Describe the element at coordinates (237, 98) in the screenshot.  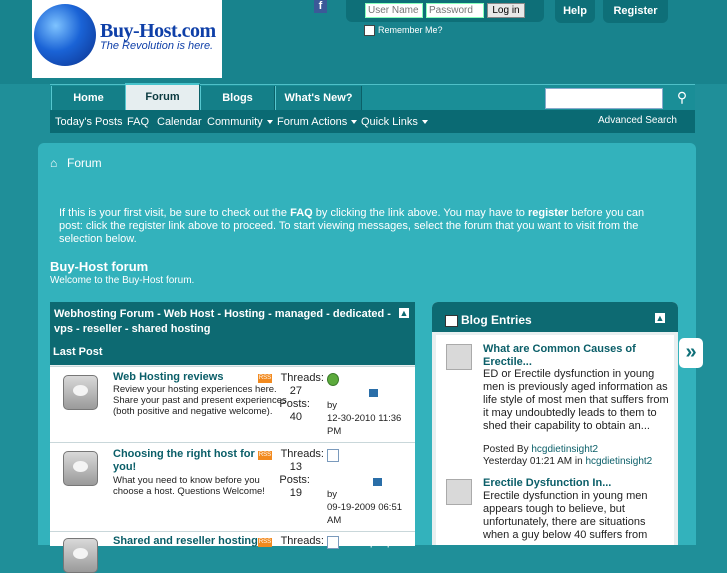
I see `tab-blogs: Blogs` at that location.